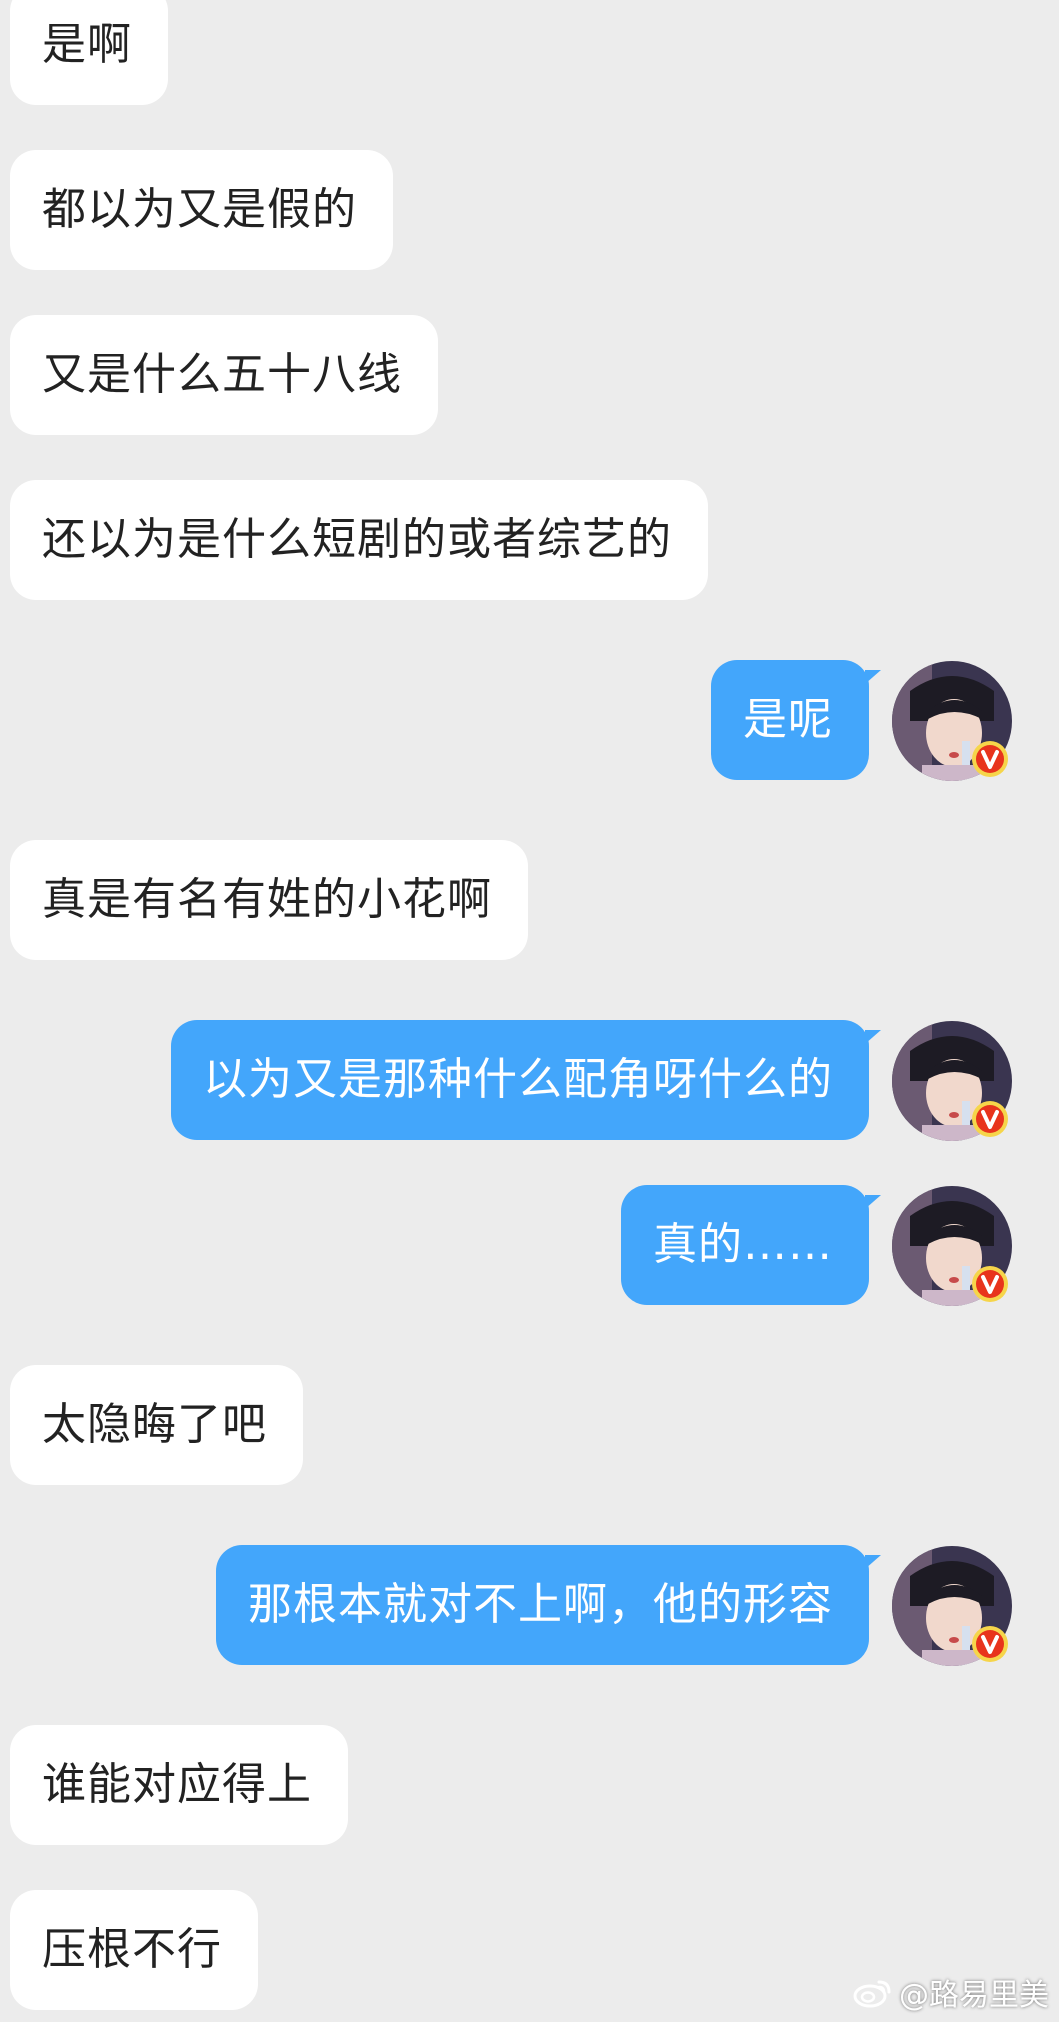 Image resolution: width=1059 pixels, height=2022 pixels. Describe the element at coordinates (529, 1785) in the screenshot. I see `message-row-incoming: 谁能对应得上` at that location.